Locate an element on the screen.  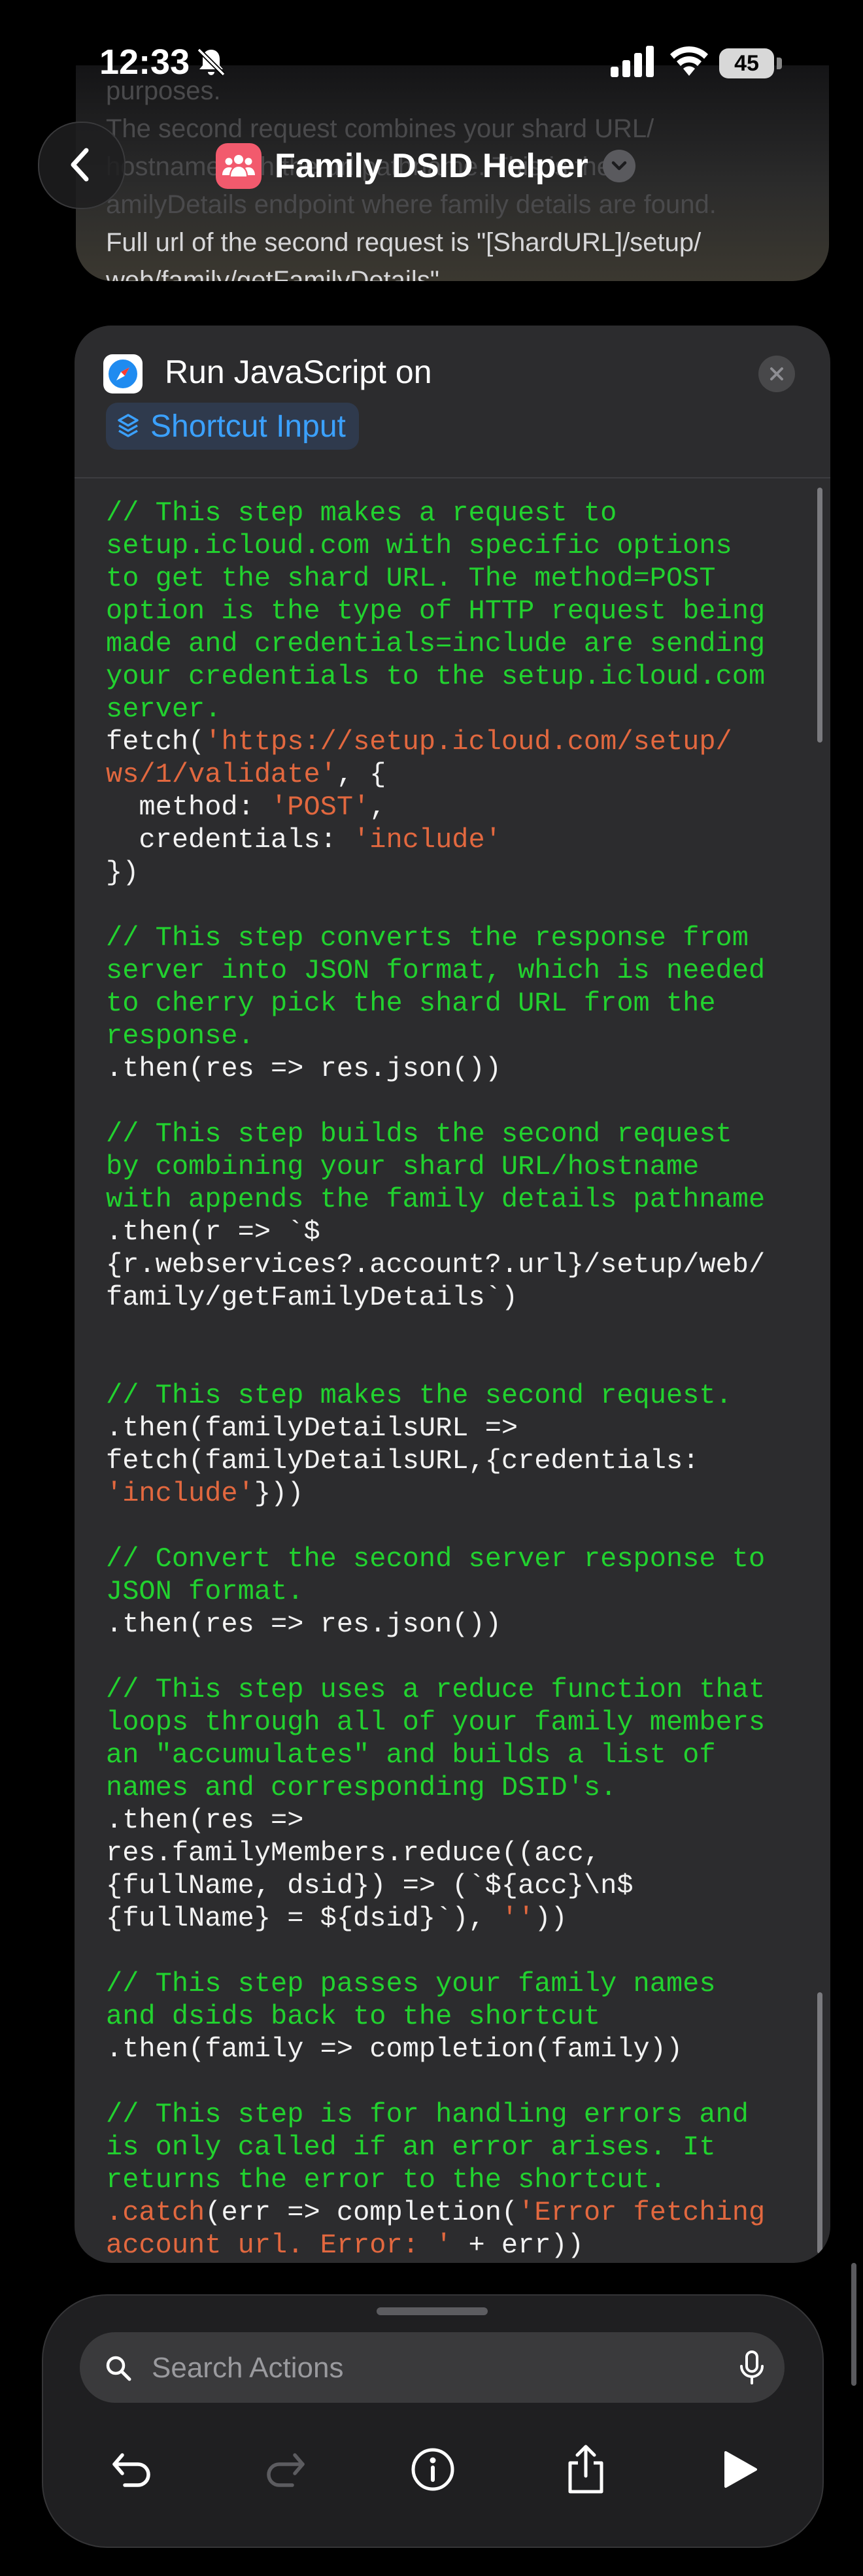
code-line: {r.webservices?.account?.url}/setup/web/ is located at coordinates (453, 1265).